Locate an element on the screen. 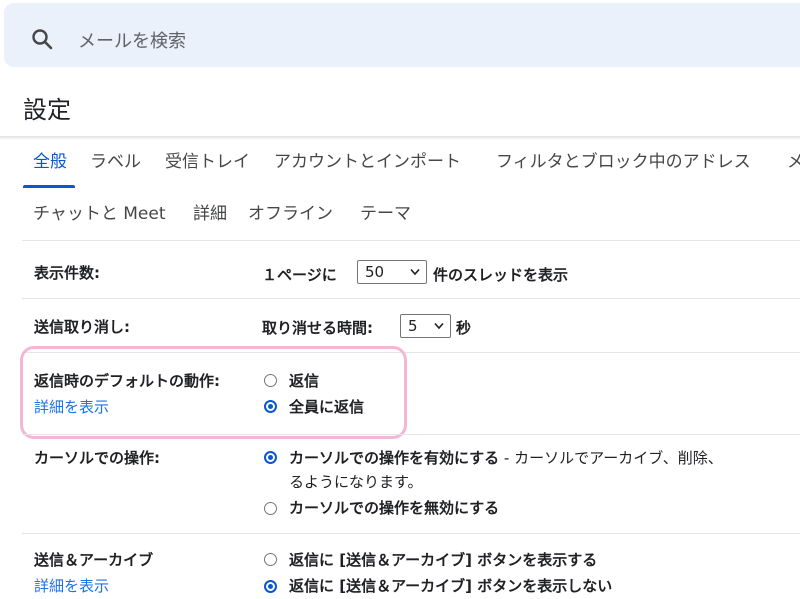 The width and height of the screenshot is (800, 599). cursor-actions-enable-desc-cont: るようになります。 is located at coordinates (356, 482).